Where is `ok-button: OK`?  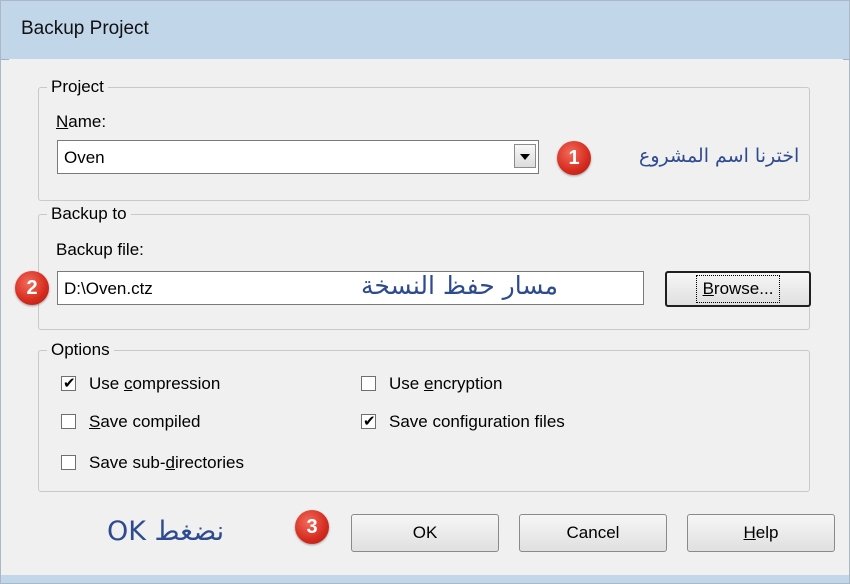 ok-button: OK is located at coordinates (425, 533).